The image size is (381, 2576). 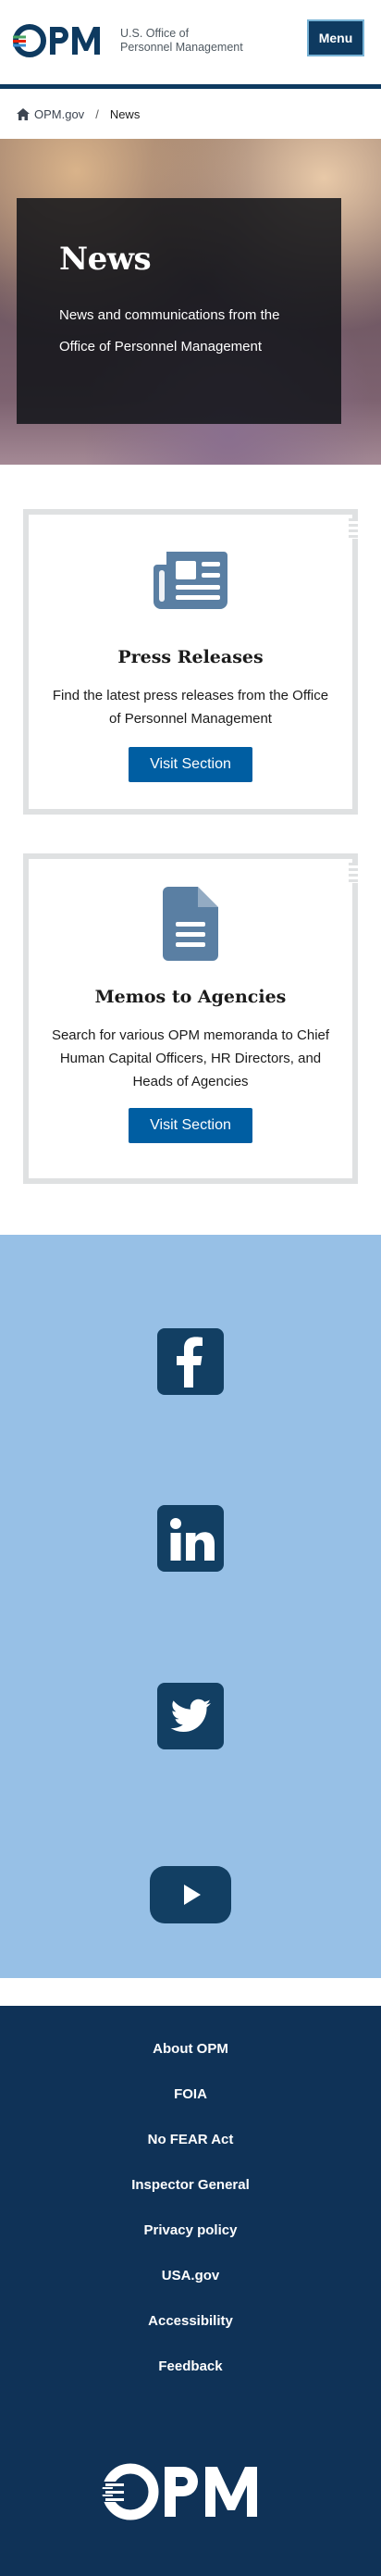 I want to click on twitter-link, so click(x=190, y=1716).